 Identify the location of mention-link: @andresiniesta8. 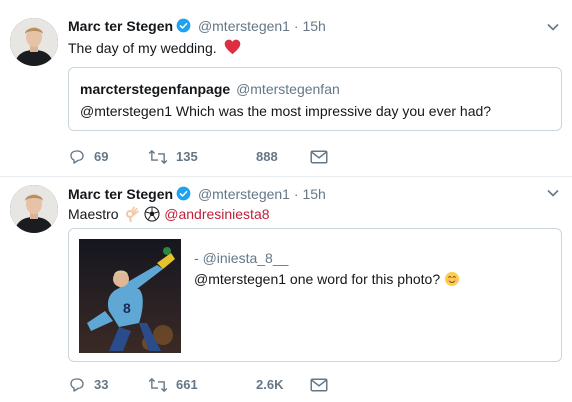
(216, 214).